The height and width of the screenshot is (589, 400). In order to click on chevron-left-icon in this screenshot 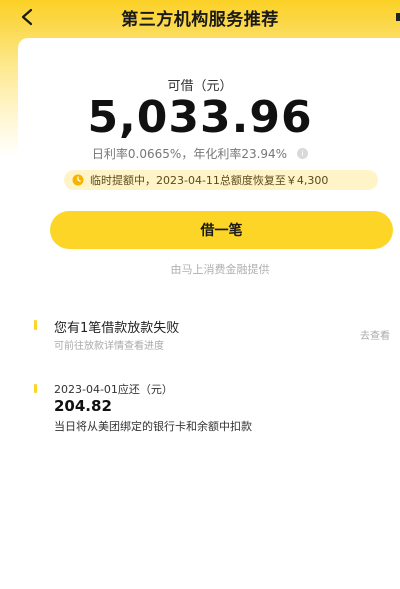, I will do `click(27, 17)`.